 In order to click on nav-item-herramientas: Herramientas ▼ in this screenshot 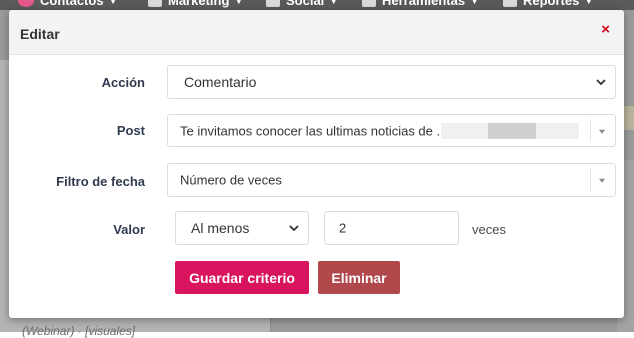, I will do `click(420, 4)`.